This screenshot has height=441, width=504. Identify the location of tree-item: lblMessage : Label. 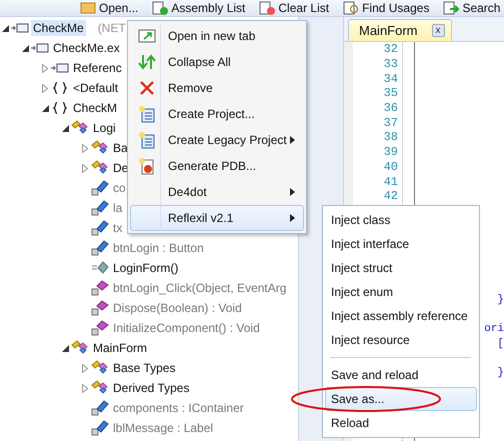
(163, 428).